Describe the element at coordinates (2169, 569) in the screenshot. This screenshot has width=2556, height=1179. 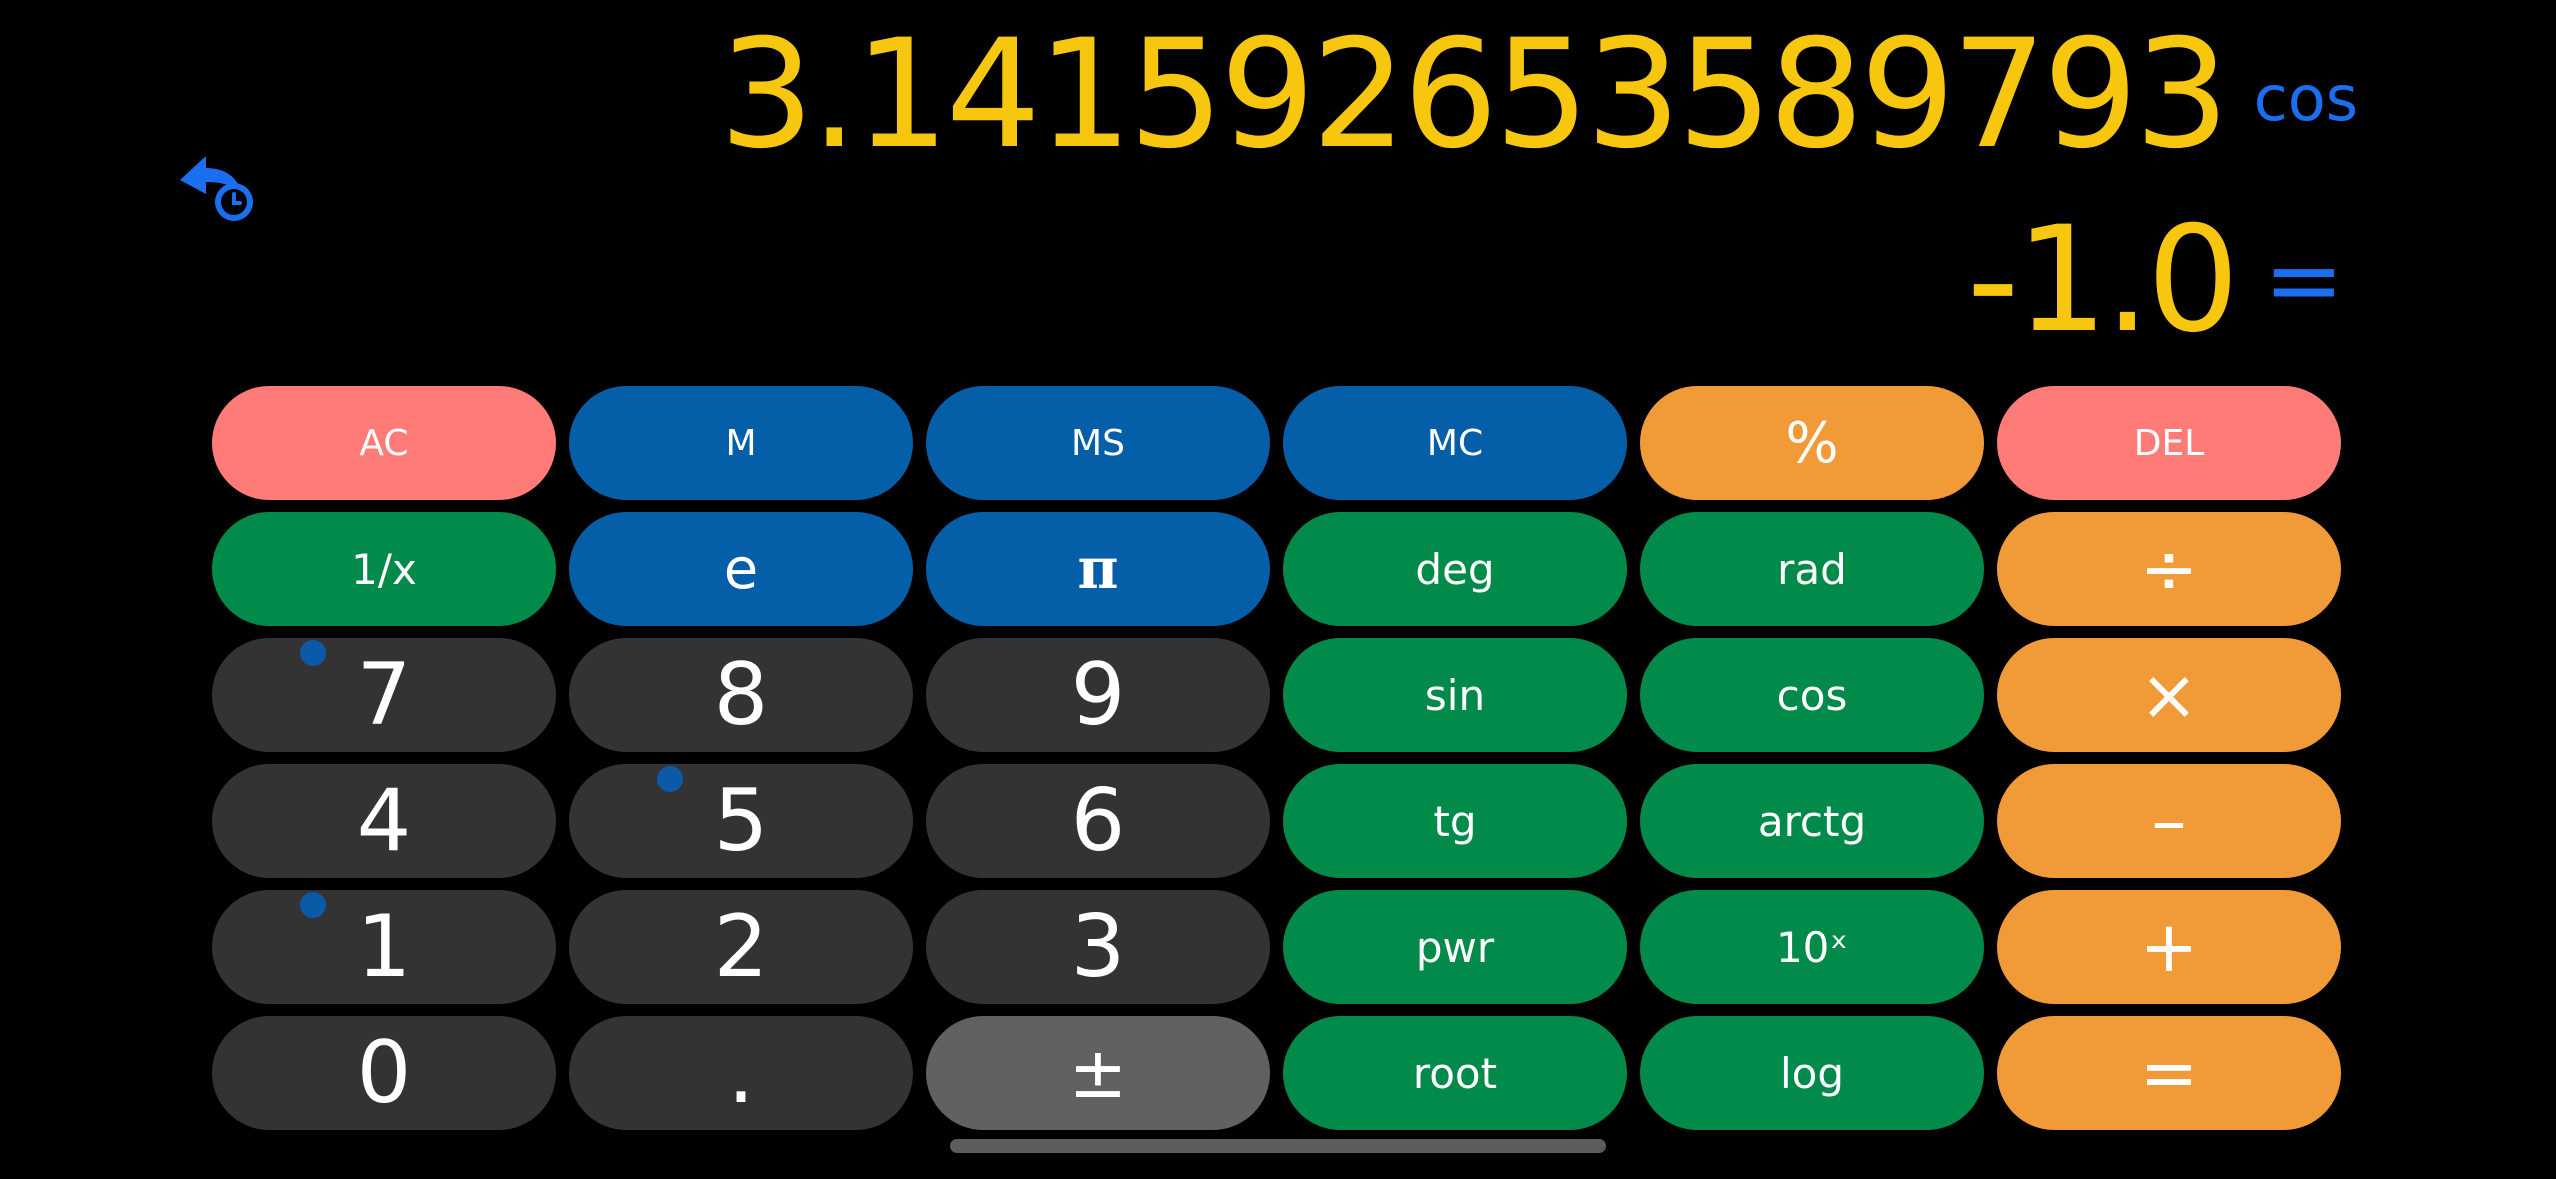
I see `divide-key: ÷` at that location.